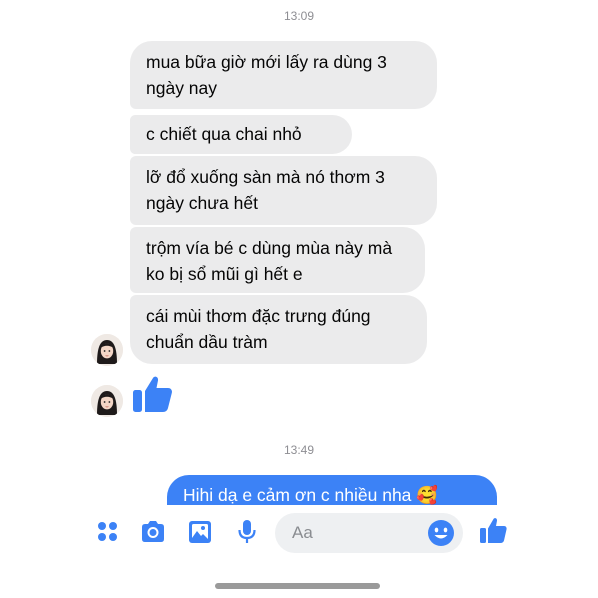  What do you see at coordinates (299, 450) in the screenshot?
I see `timestamp: 13:49` at bounding box center [299, 450].